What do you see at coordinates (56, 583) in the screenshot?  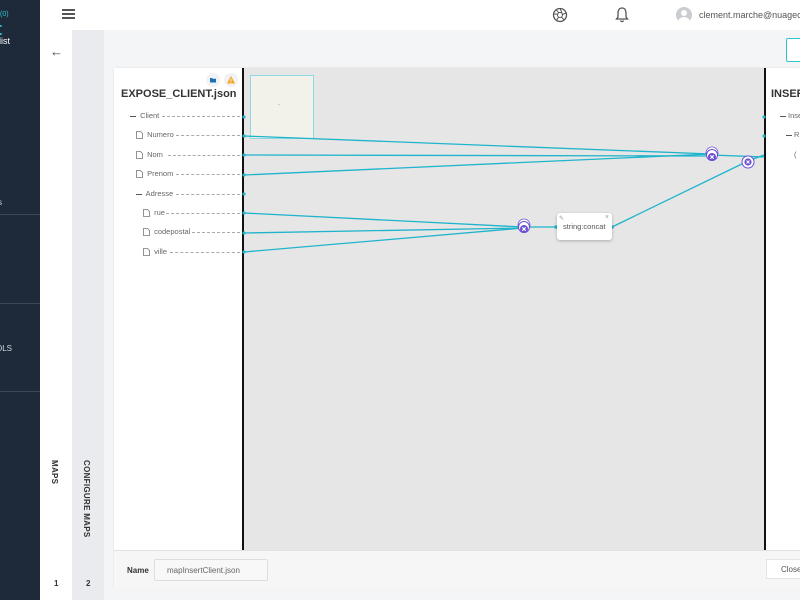 I see `step-maps-number: 1` at bounding box center [56, 583].